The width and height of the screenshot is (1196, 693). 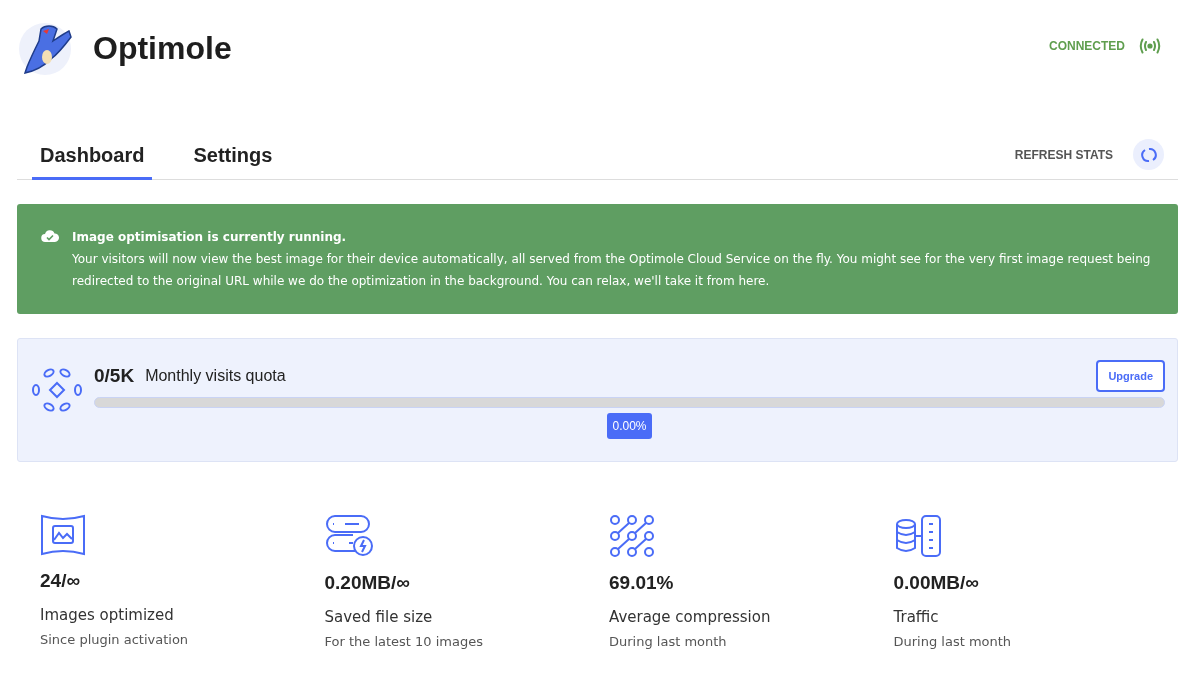 What do you see at coordinates (378, 617) in the screenshot?
I see `stat-label: Saved file size` at bounding box center [378, 617].